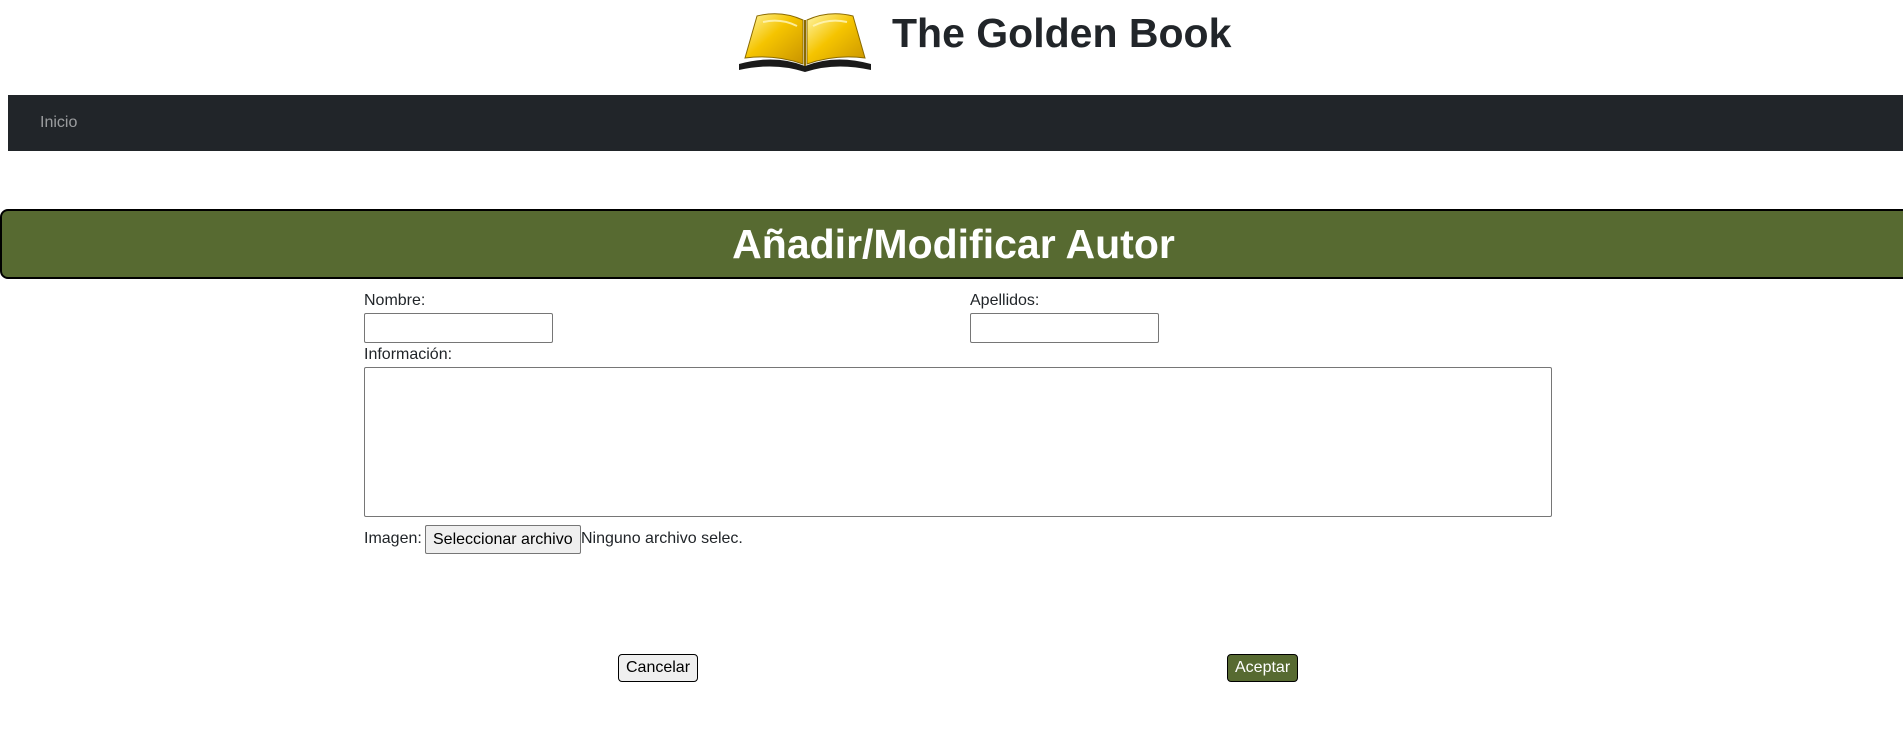  Describe the element at coordinates (955, 123) in the screenshot. I see `top-navbar: Inicio` at that location.